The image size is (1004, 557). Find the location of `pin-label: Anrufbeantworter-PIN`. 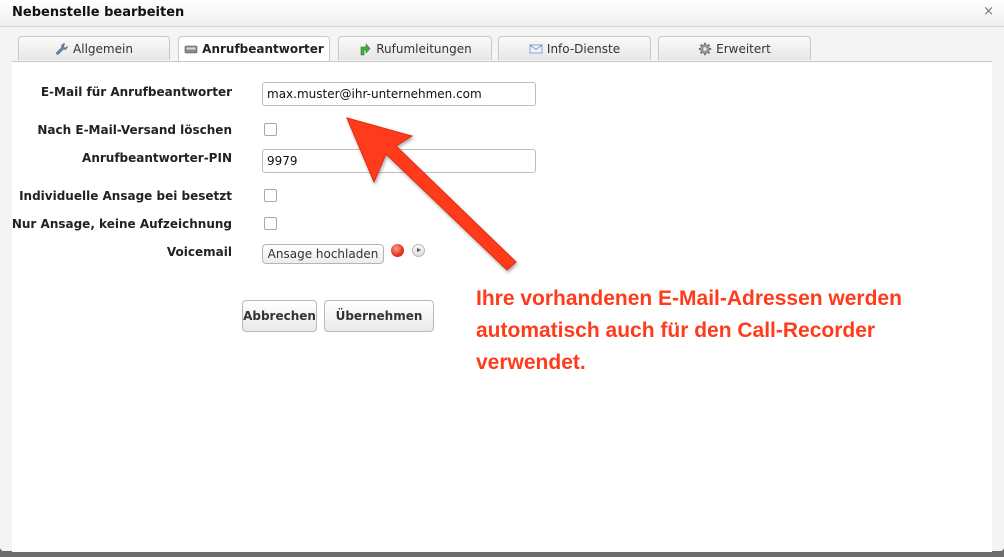

pin-label: Anrufbeantworter-PIN is located at coordinates (157, 158).